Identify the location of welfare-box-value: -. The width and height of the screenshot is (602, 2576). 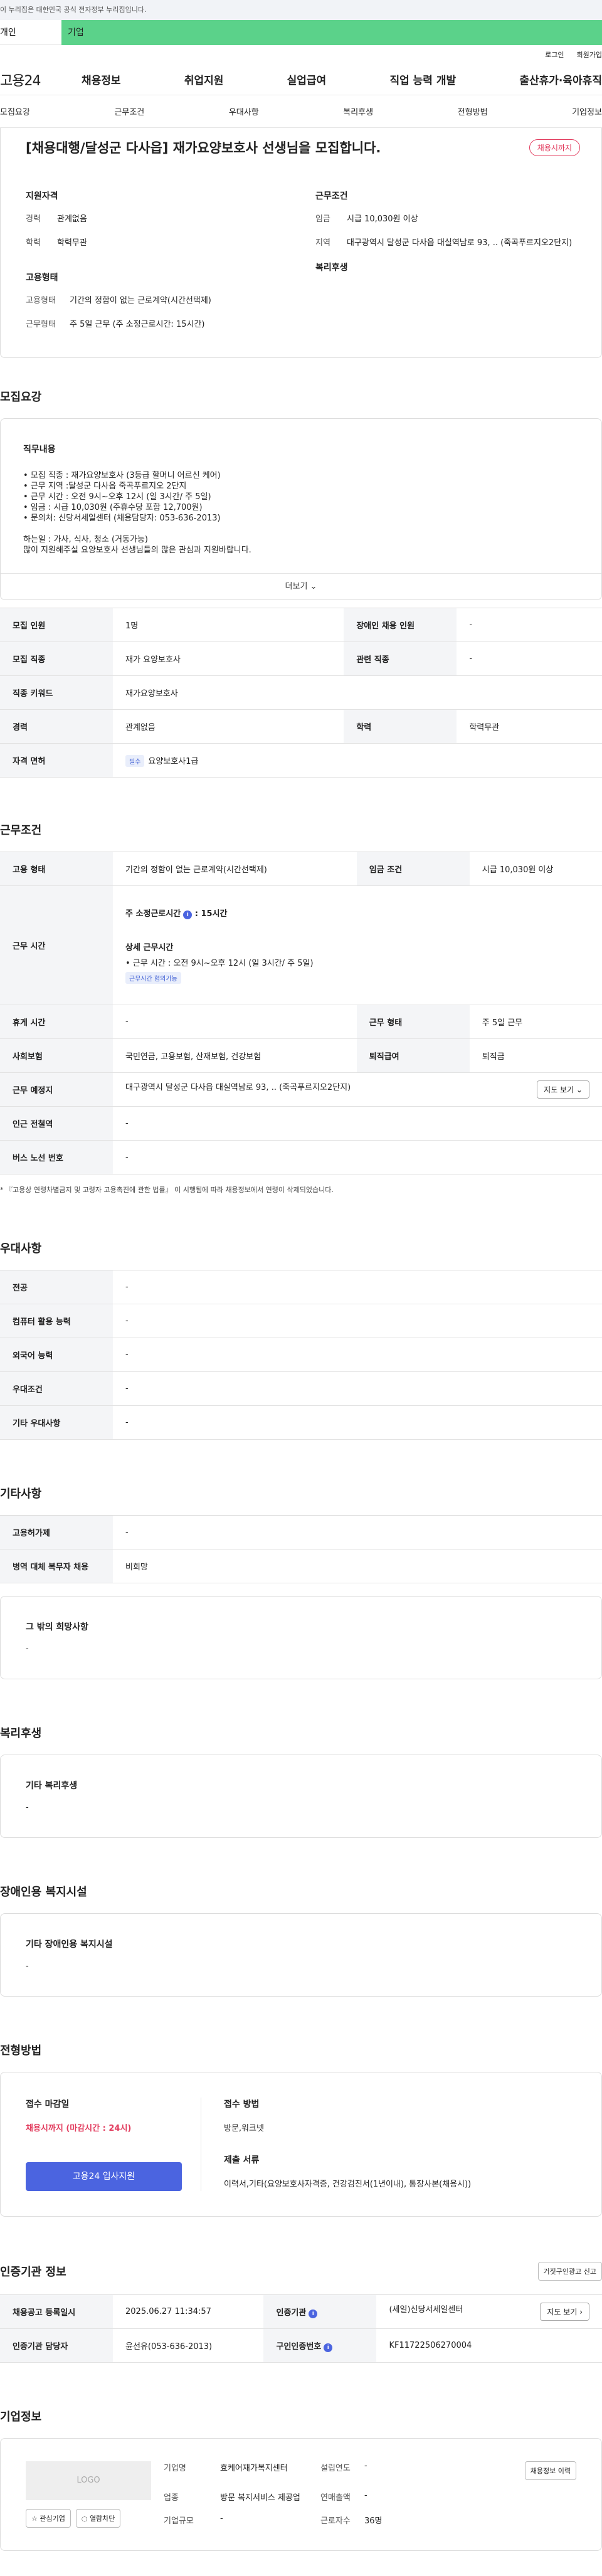
(27, 1807).